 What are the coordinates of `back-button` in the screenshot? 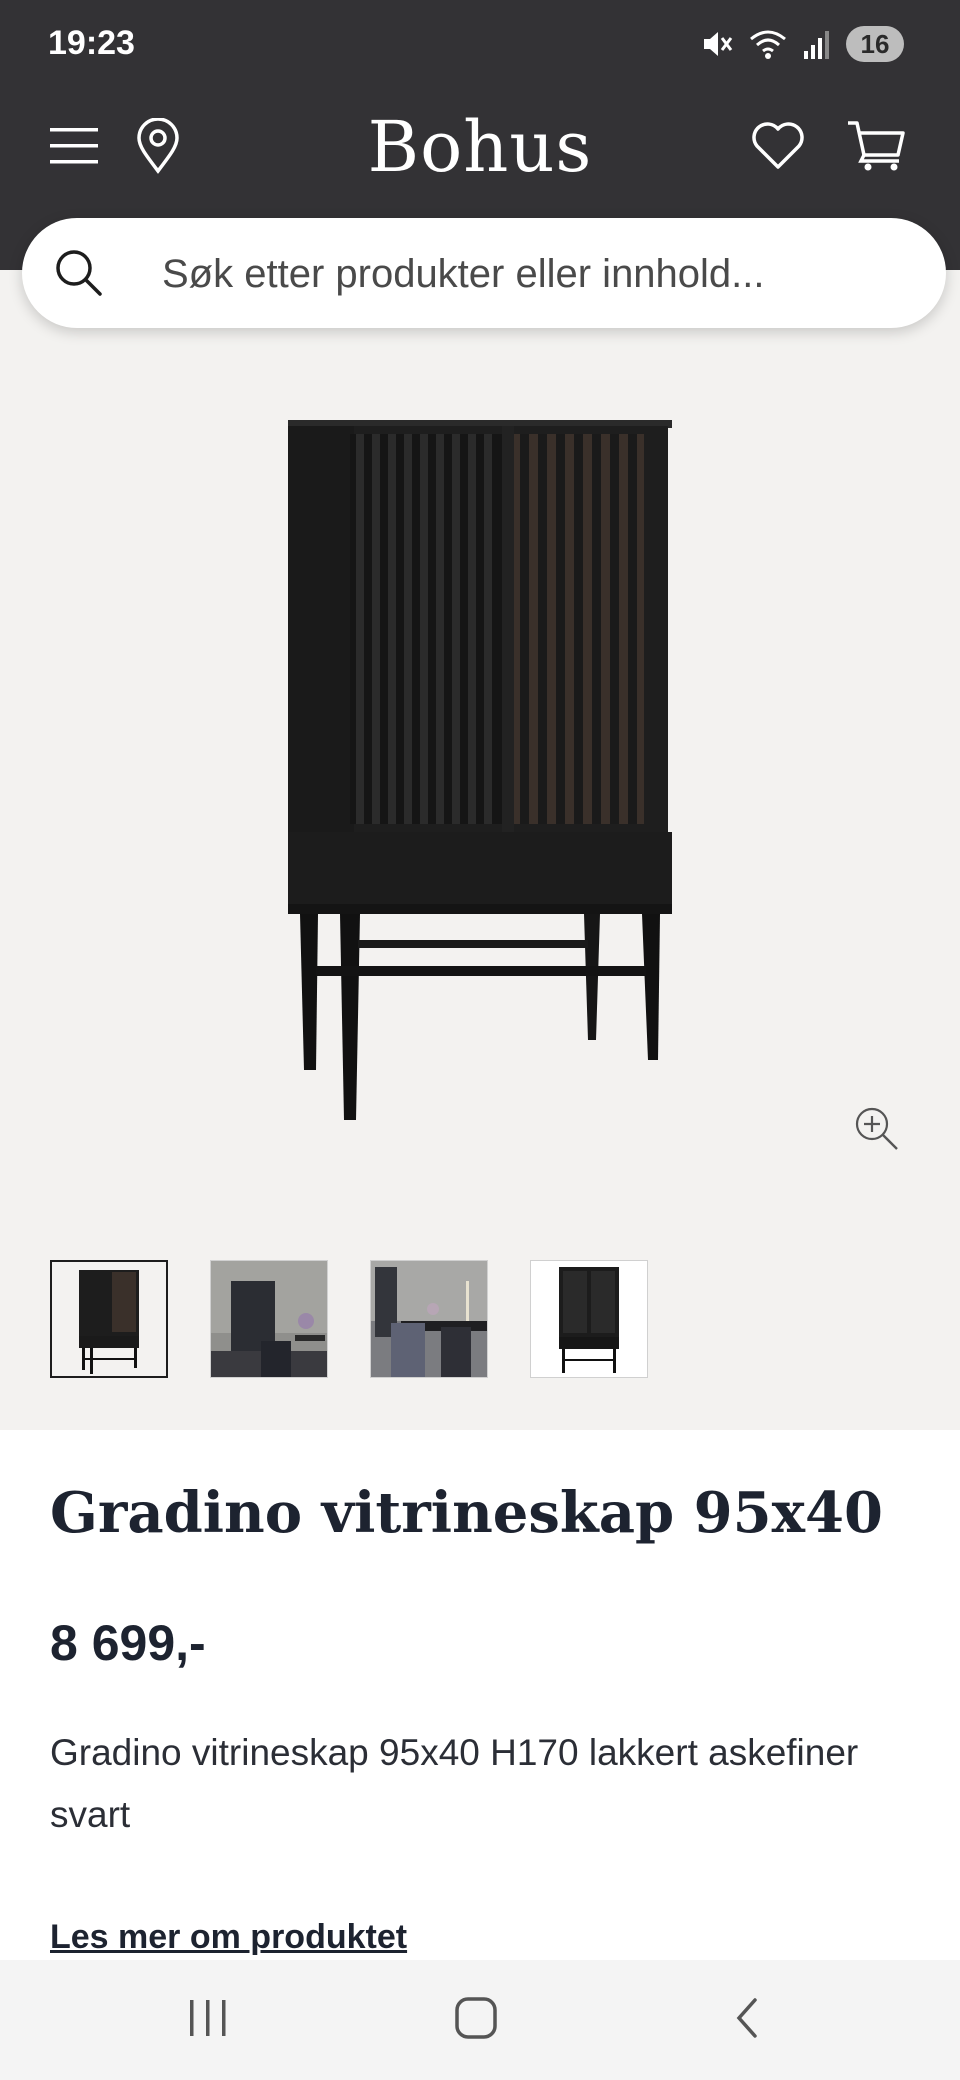 It's located at (746, 2020).